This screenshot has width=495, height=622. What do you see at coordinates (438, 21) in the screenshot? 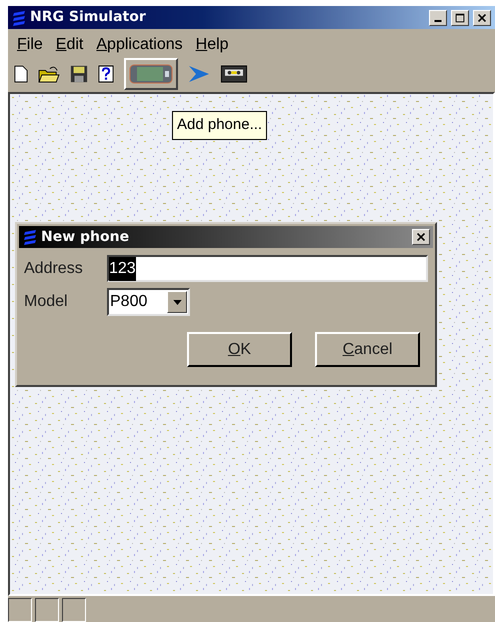
I see `minimize-icon` at bounding box center [438, 21].